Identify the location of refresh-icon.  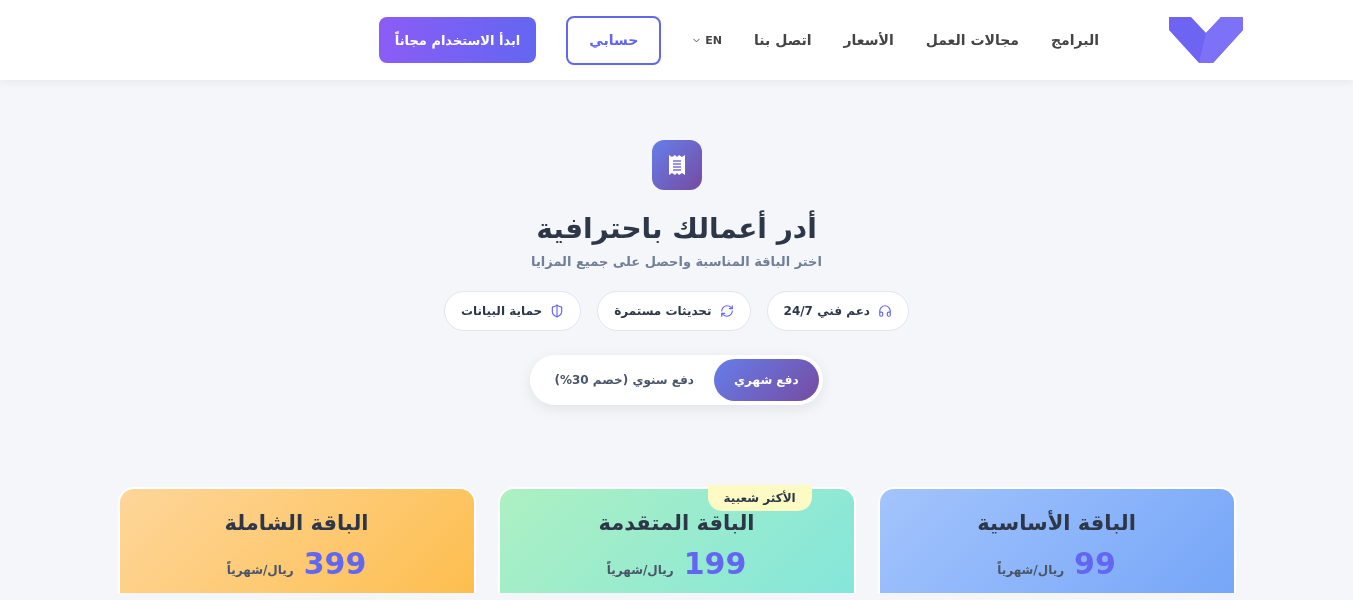
(726, 310).